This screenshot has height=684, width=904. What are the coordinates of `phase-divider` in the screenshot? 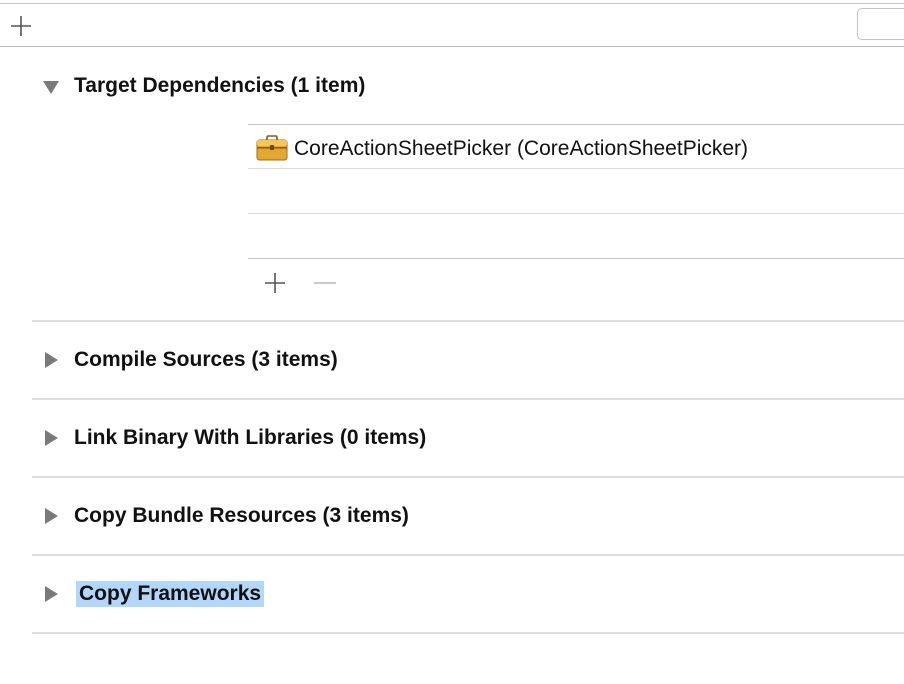 It's located at (468, 633).